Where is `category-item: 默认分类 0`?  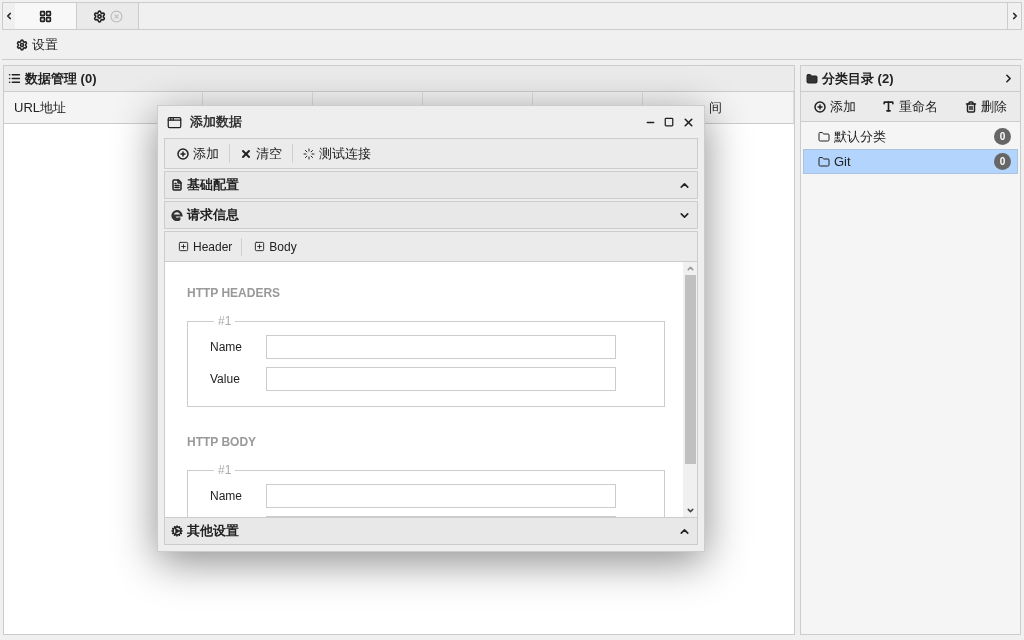
category-item: 默认分类 0 is located at coordinates (910, 136).